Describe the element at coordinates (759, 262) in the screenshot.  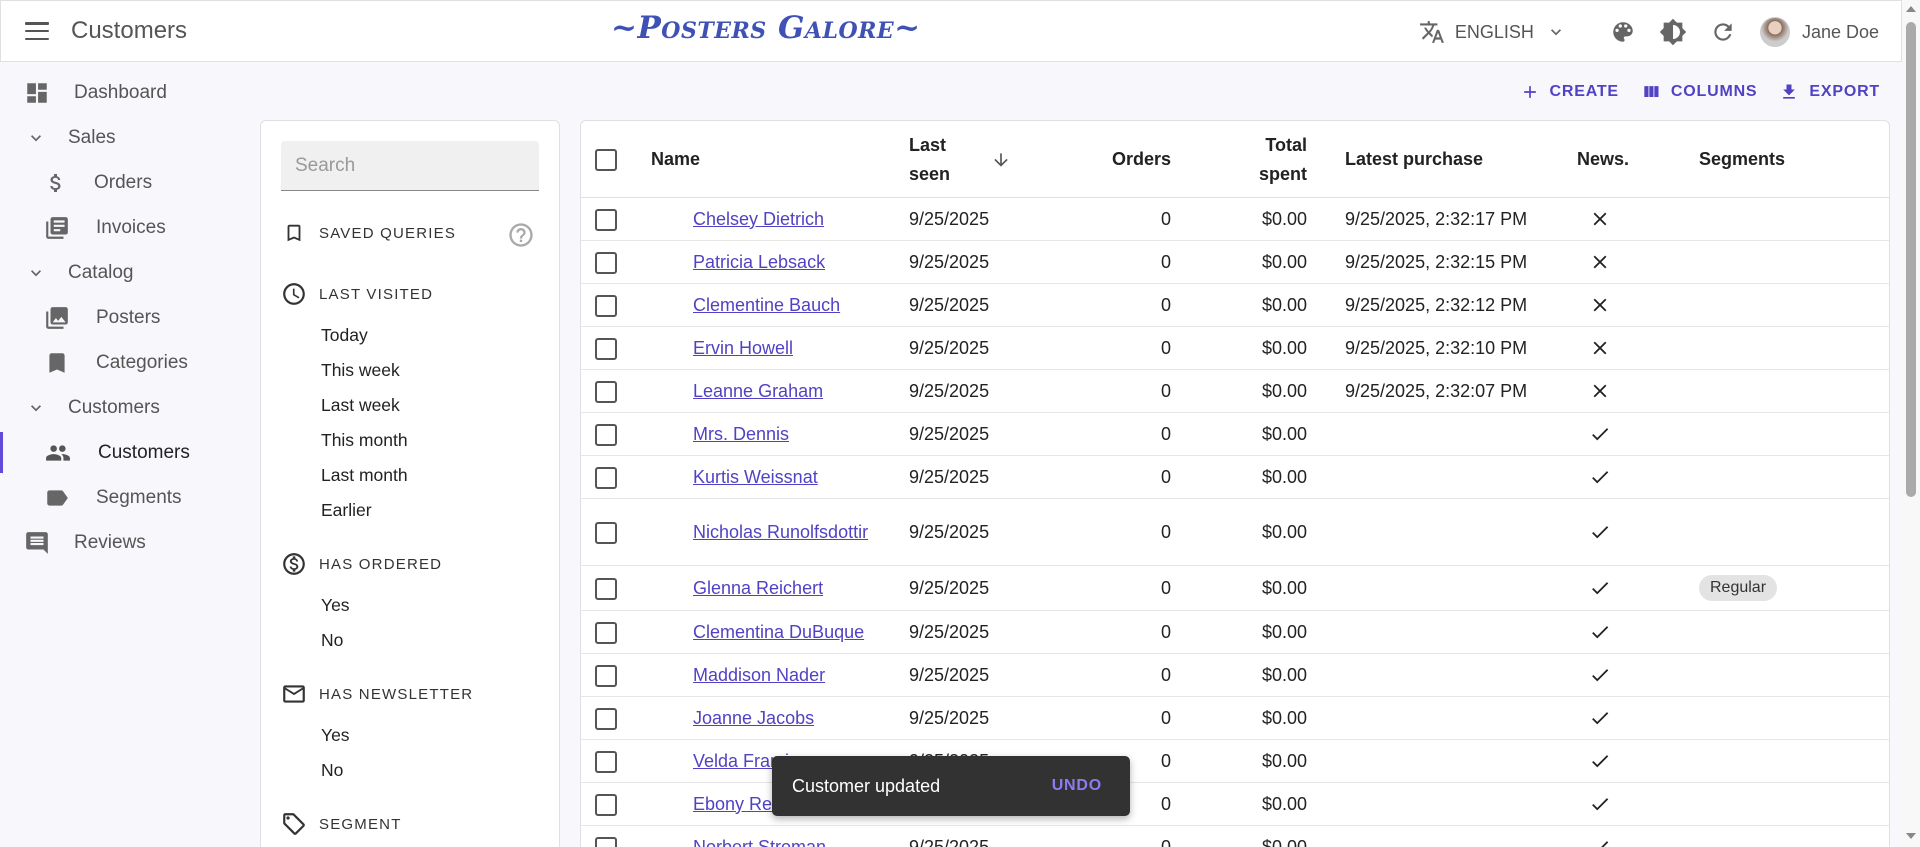
I see `customer-link: Patricia Lebsack` at that location.